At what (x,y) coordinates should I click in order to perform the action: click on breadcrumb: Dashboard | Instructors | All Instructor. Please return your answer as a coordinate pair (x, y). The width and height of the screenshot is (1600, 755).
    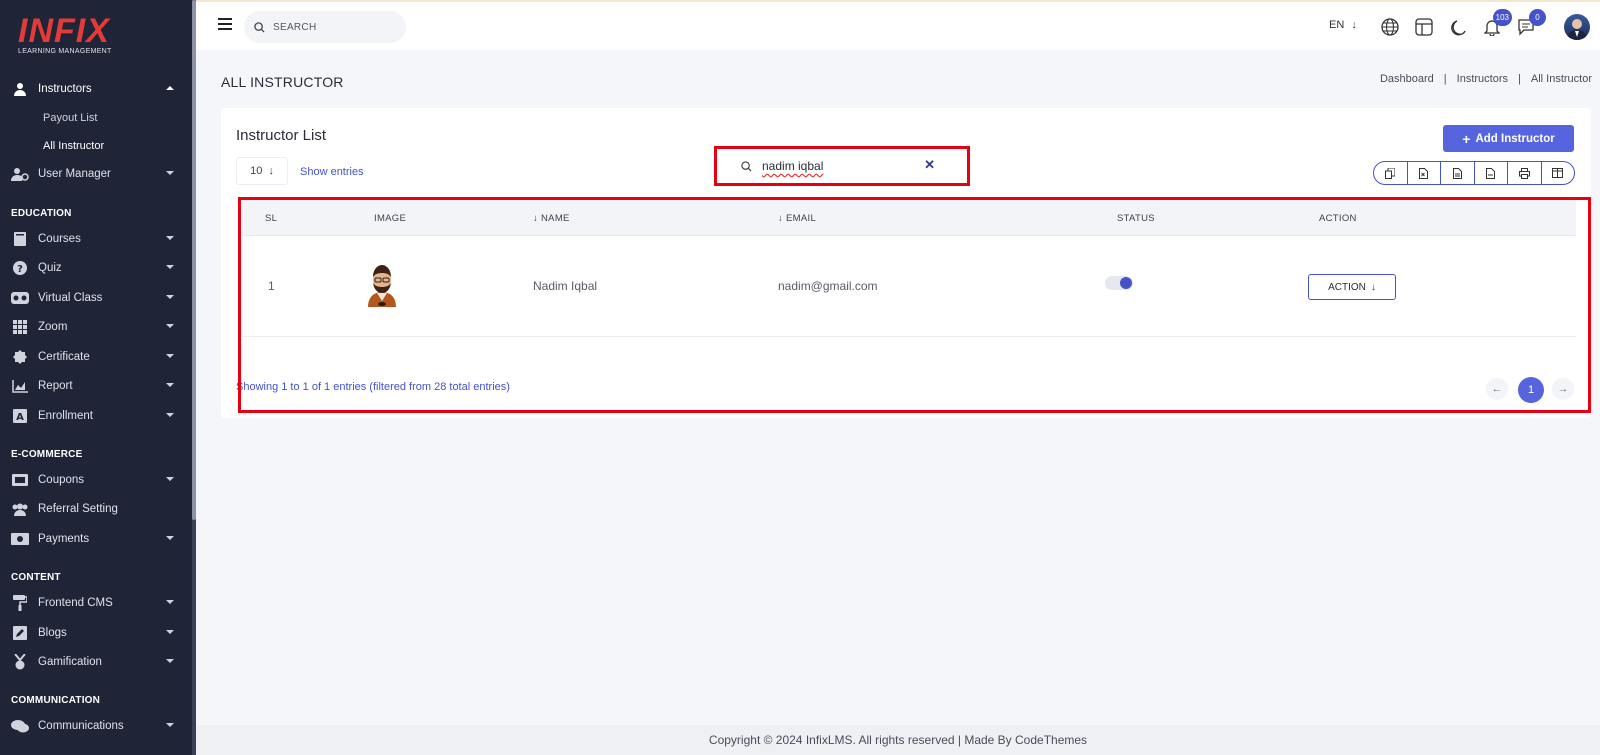
    Looking at the image, I should click on (1486, 79).